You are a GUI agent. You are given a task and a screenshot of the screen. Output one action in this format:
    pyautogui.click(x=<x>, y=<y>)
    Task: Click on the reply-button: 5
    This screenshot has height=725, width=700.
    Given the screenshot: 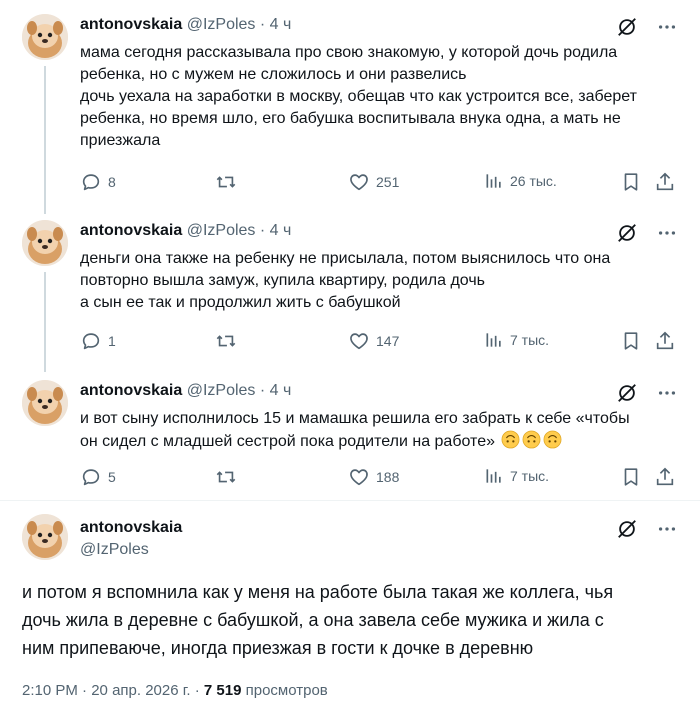 What is the action you would take?
    pyautogui.click(x=98, y=477)
    